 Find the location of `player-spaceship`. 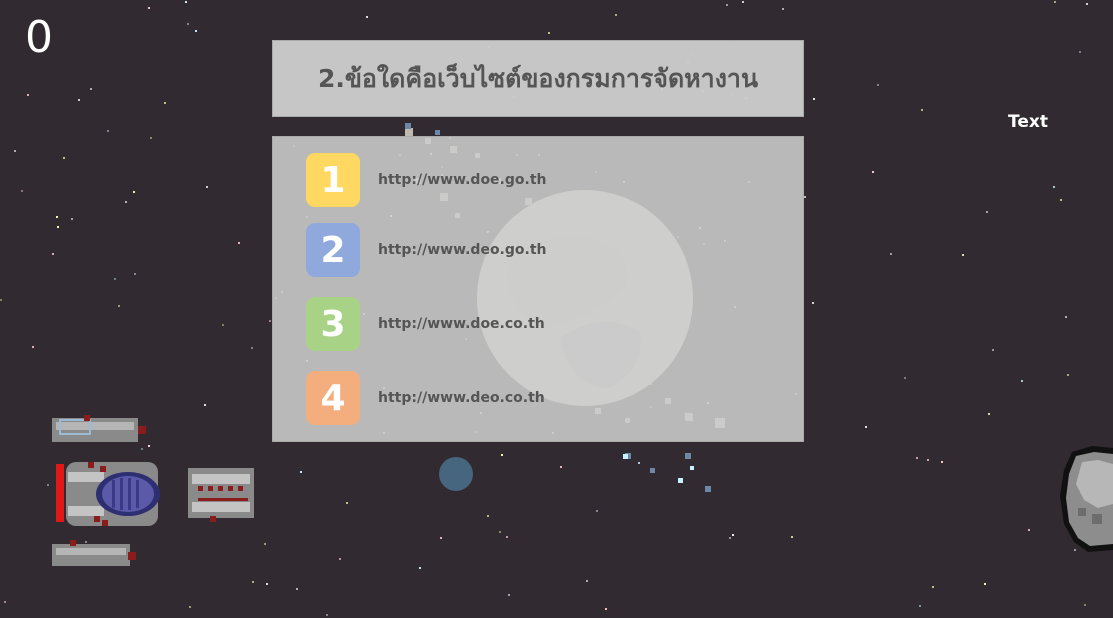

player-spaceship is located at coordinates (153, 492).